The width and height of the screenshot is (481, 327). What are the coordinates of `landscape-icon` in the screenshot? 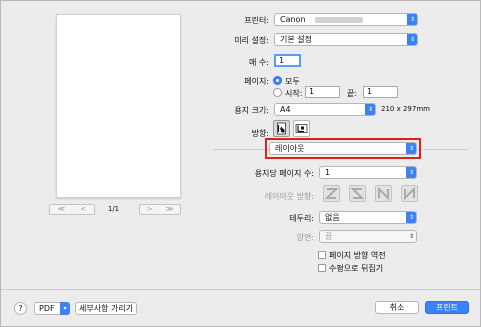 It's located at (301, 128).